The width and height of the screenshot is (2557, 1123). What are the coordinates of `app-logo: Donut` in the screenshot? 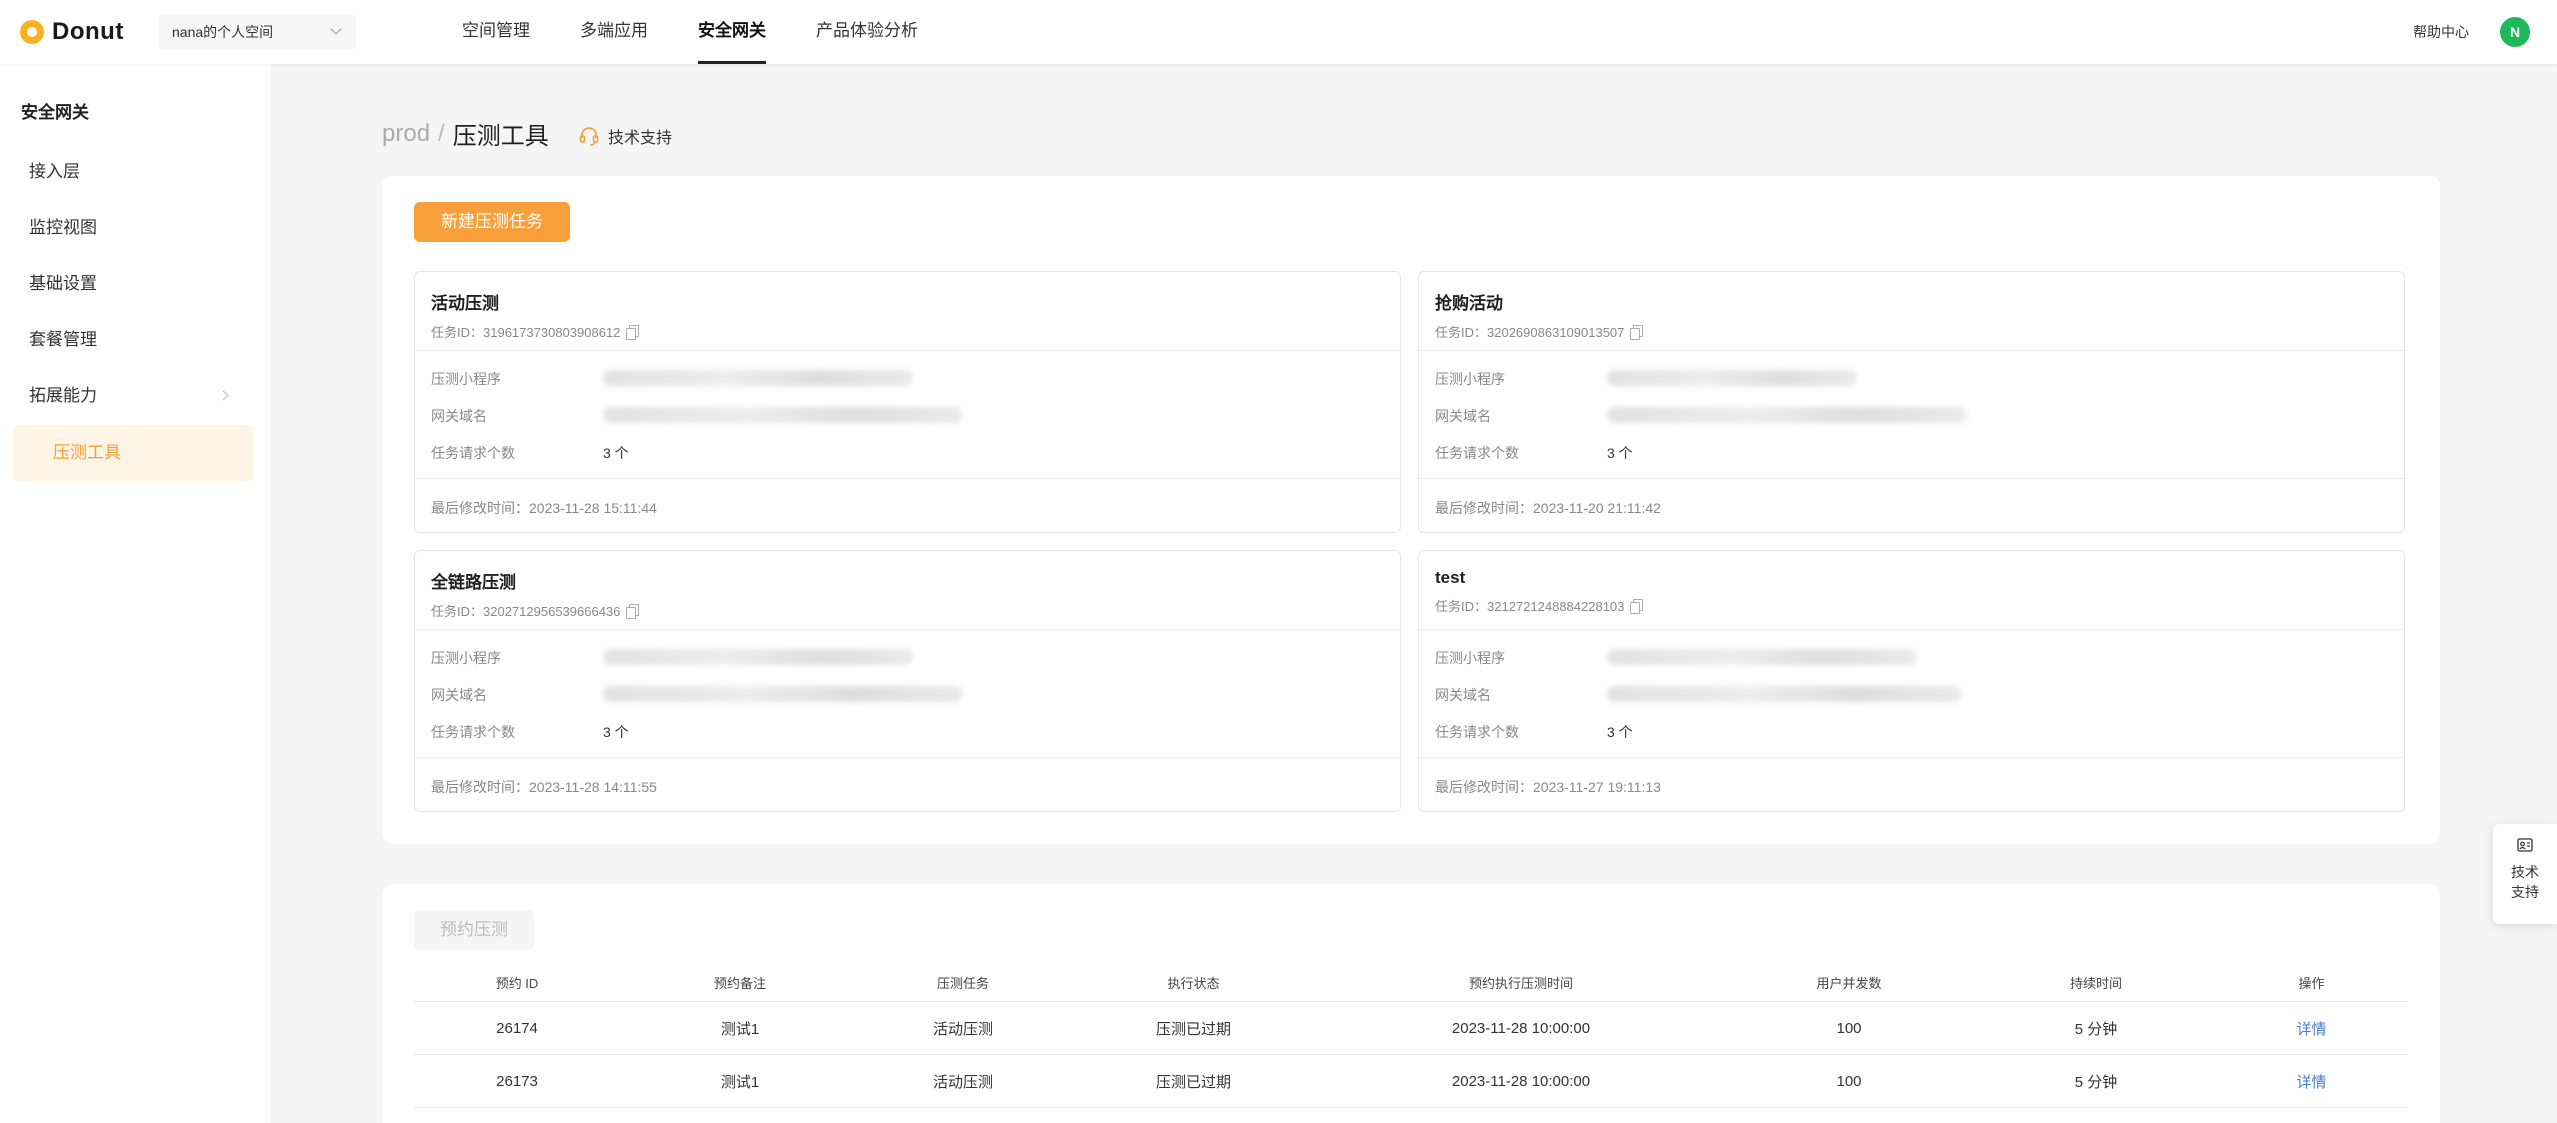 It's located at (72, 32).